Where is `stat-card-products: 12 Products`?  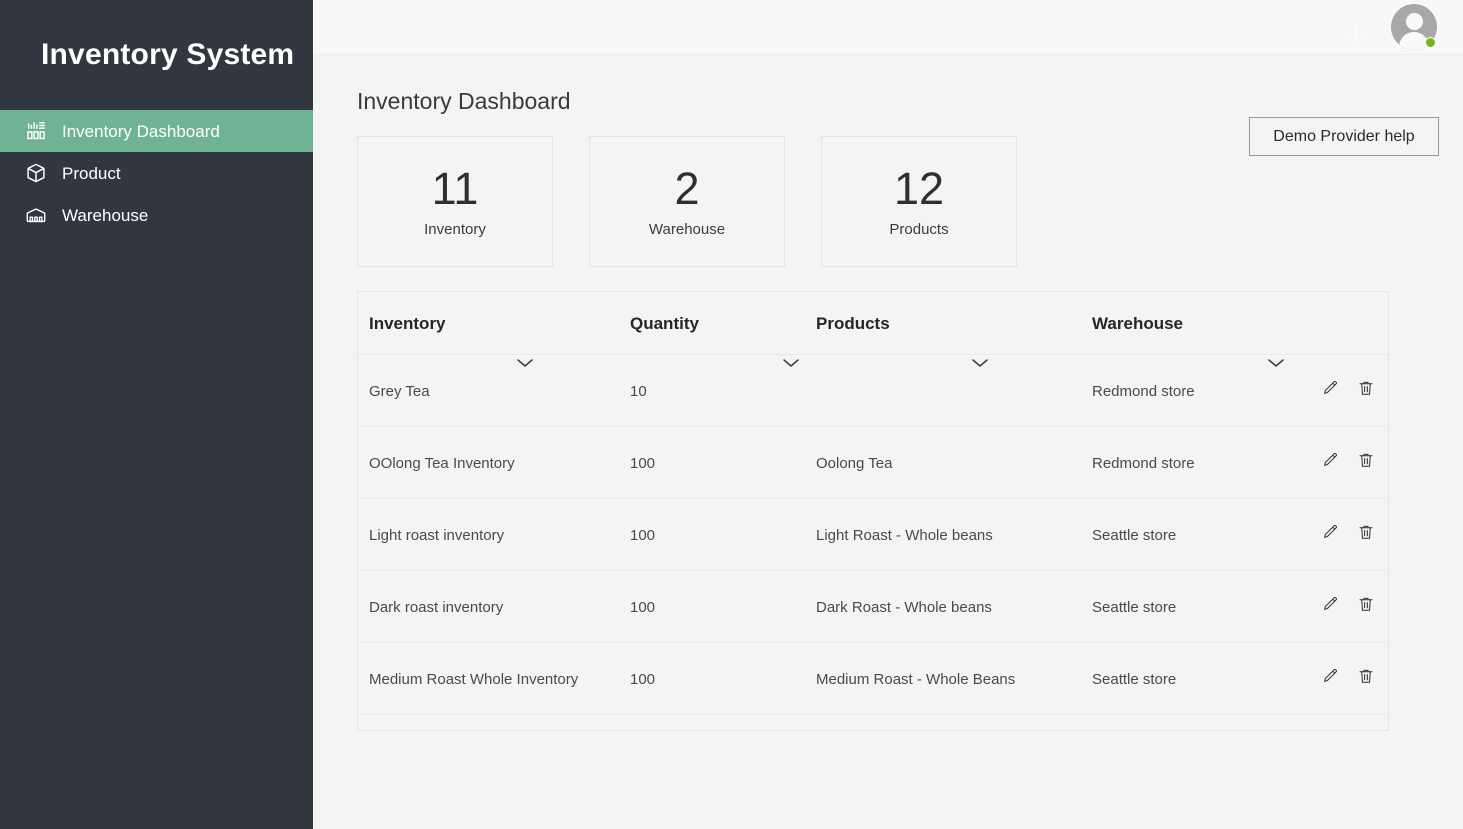 stat-card-products: 12 Products is located at coordinates (919, 201).